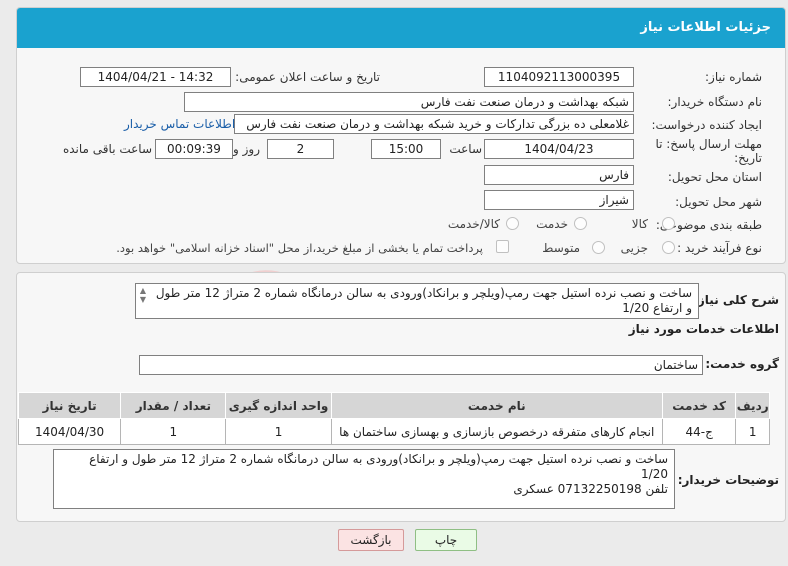 The width and height of the screenshot is (788, 566). Describe the element at coordinates (748, 158) in the screenshot. I see `deadline-date-label: تاریخ:` at that location.